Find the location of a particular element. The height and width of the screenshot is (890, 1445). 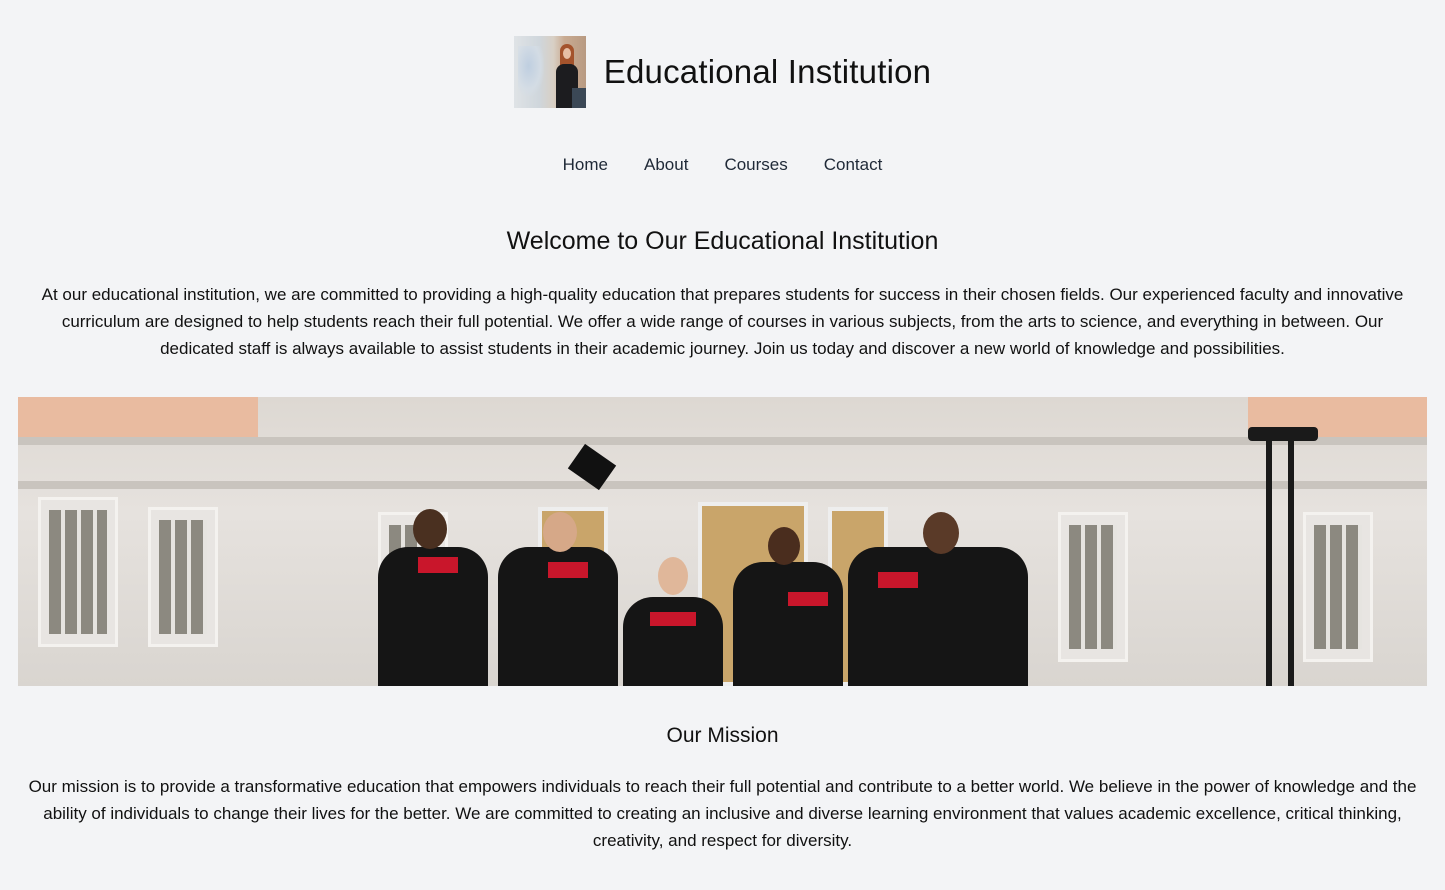

site-header: Educational Institution is located at coordinates (722, 72).